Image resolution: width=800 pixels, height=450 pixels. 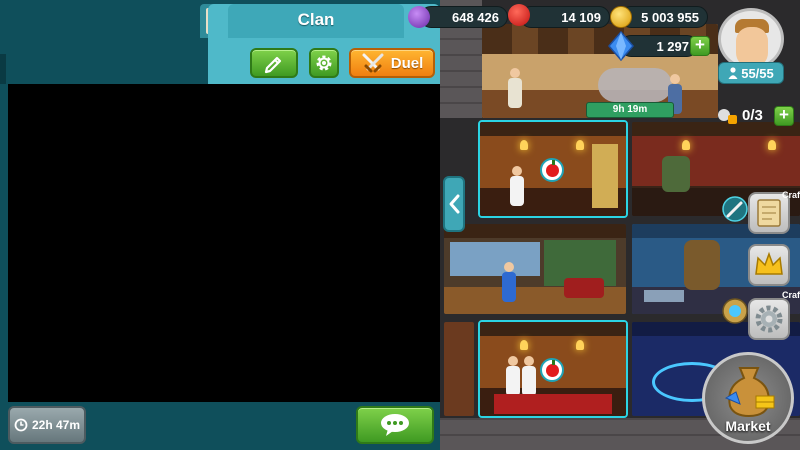 I want to click on food-counter: 14 109, so click(x=565, y=17).